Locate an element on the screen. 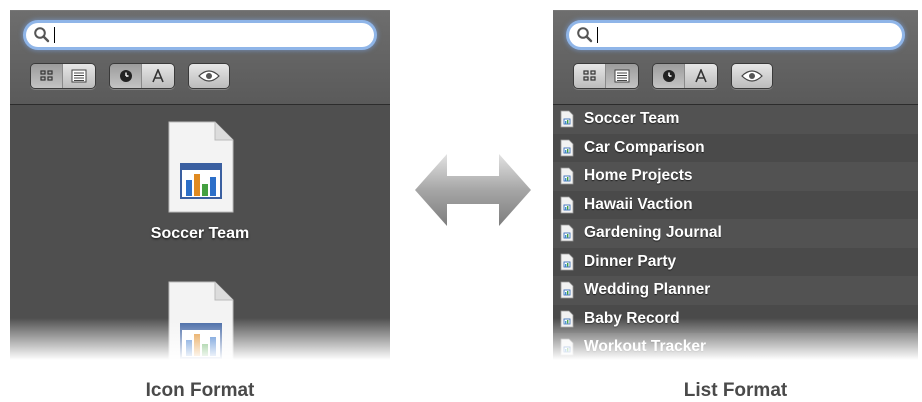 This screenshot has width=922, height=402. list-item-label: Hawaii Vaction is located at coordinates (638, 204).